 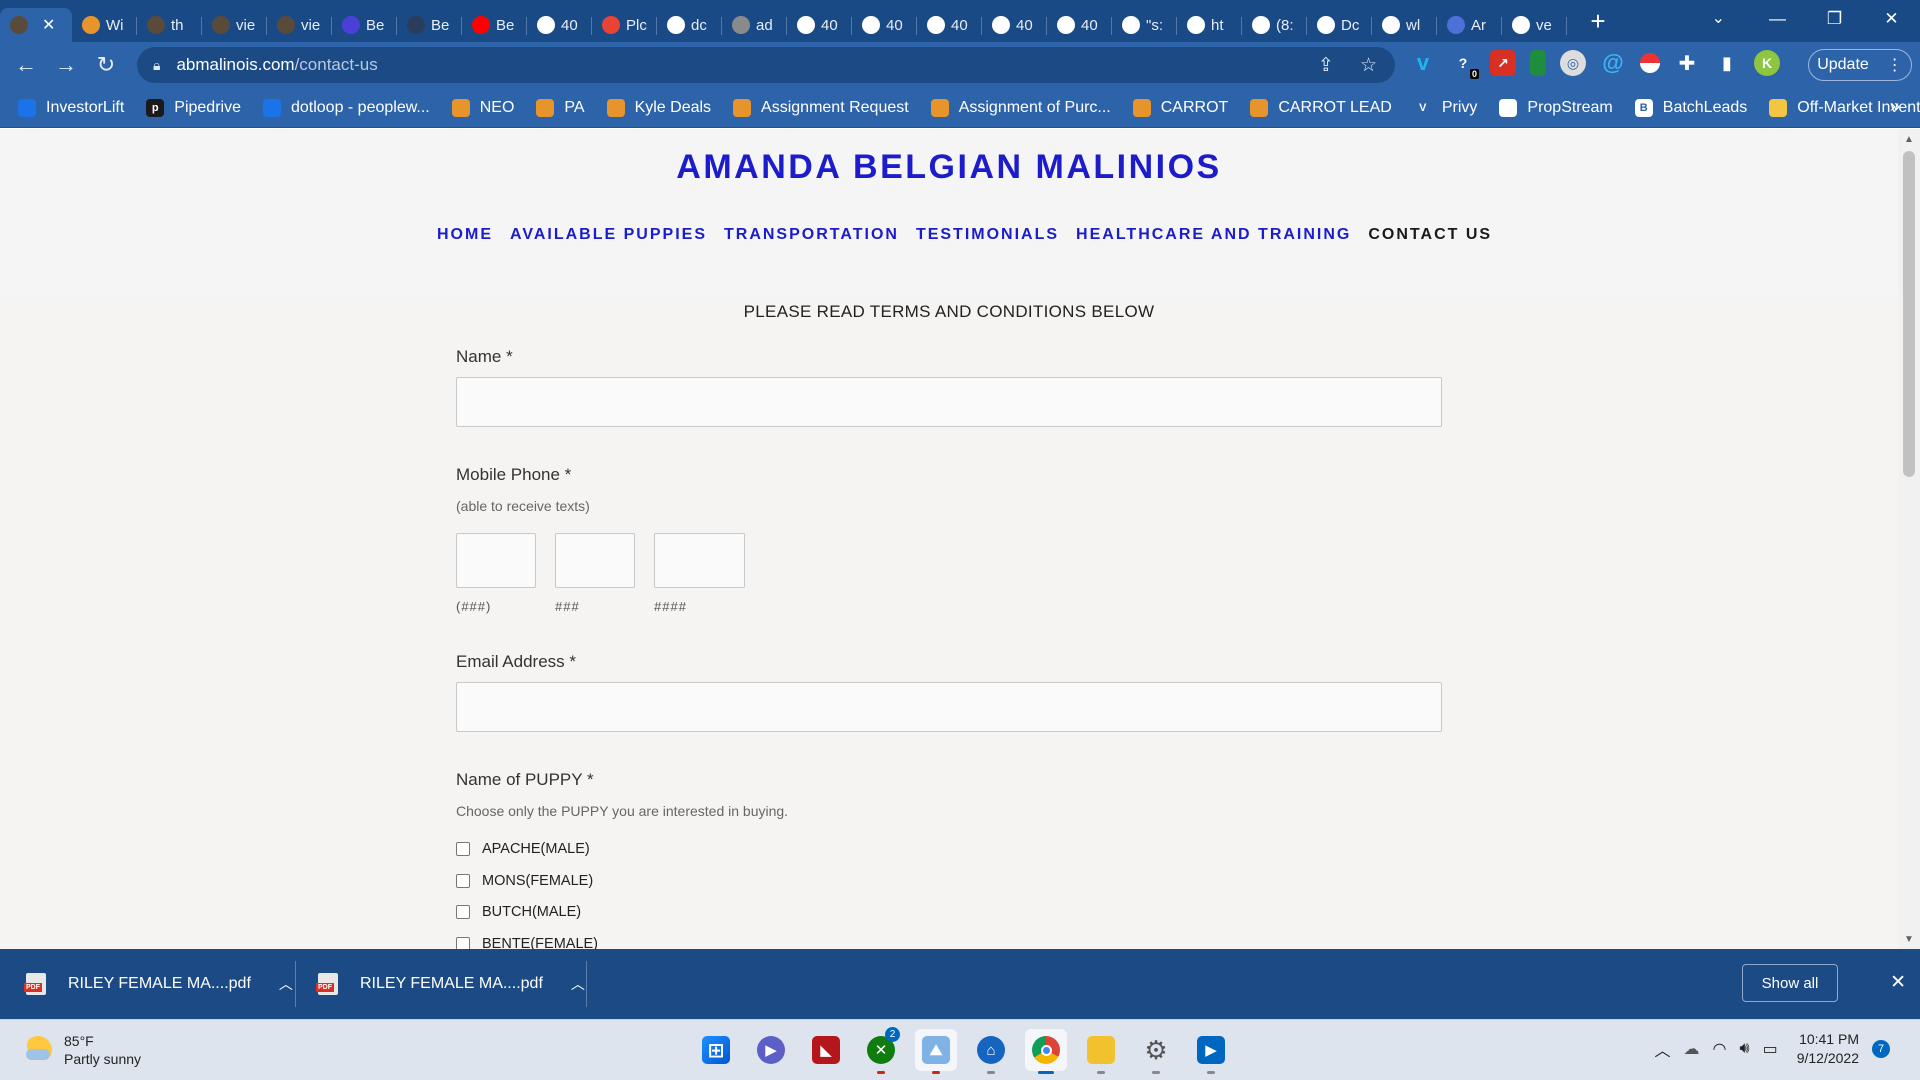 I want to click on browser-tab: Wi, so click(x=104, y=25).